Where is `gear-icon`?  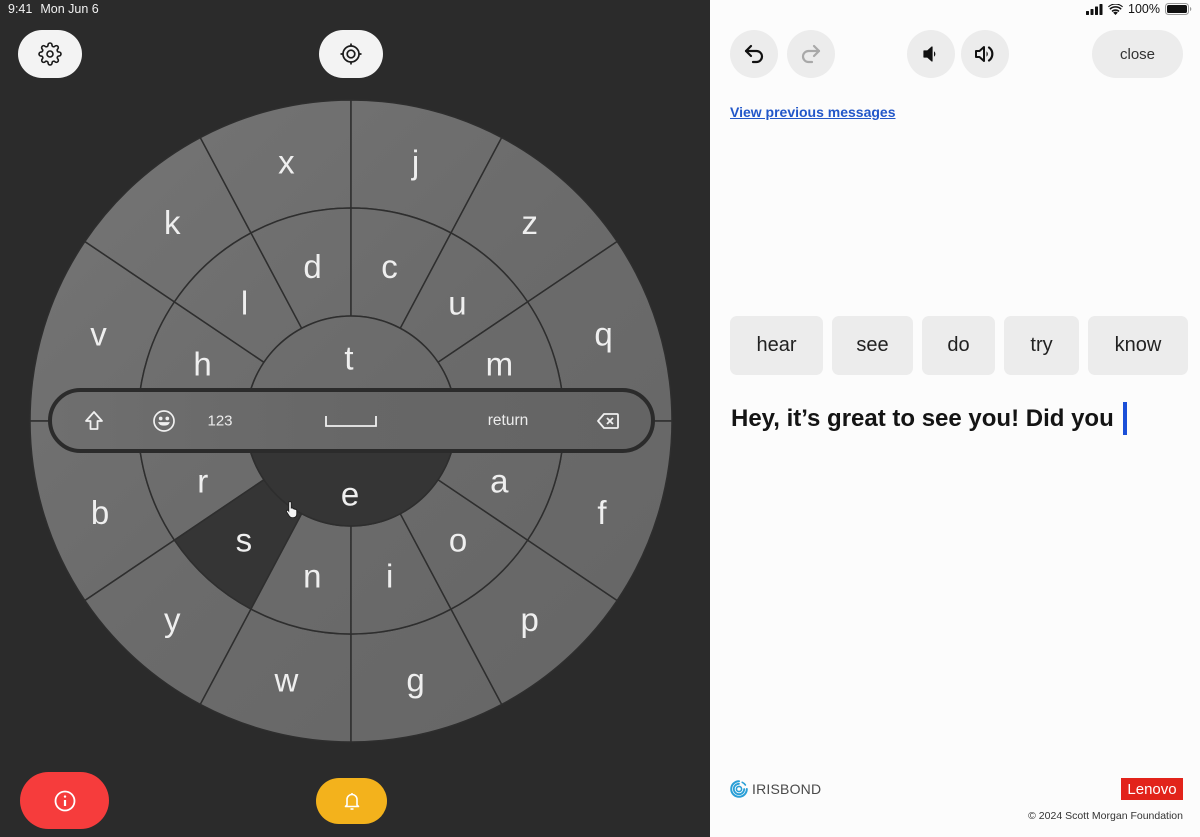 gear-icon is located at coordinates (50, 54).